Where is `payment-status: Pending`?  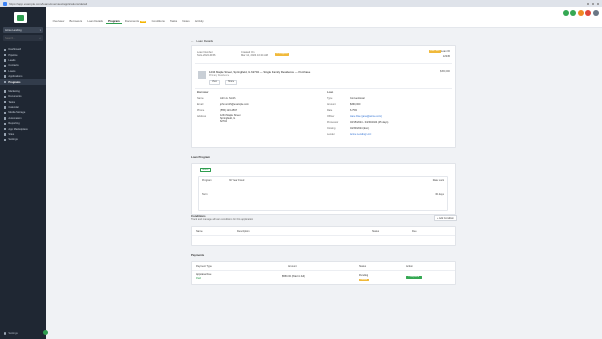
payment-status: Pending is located at coordinates (364, 275).